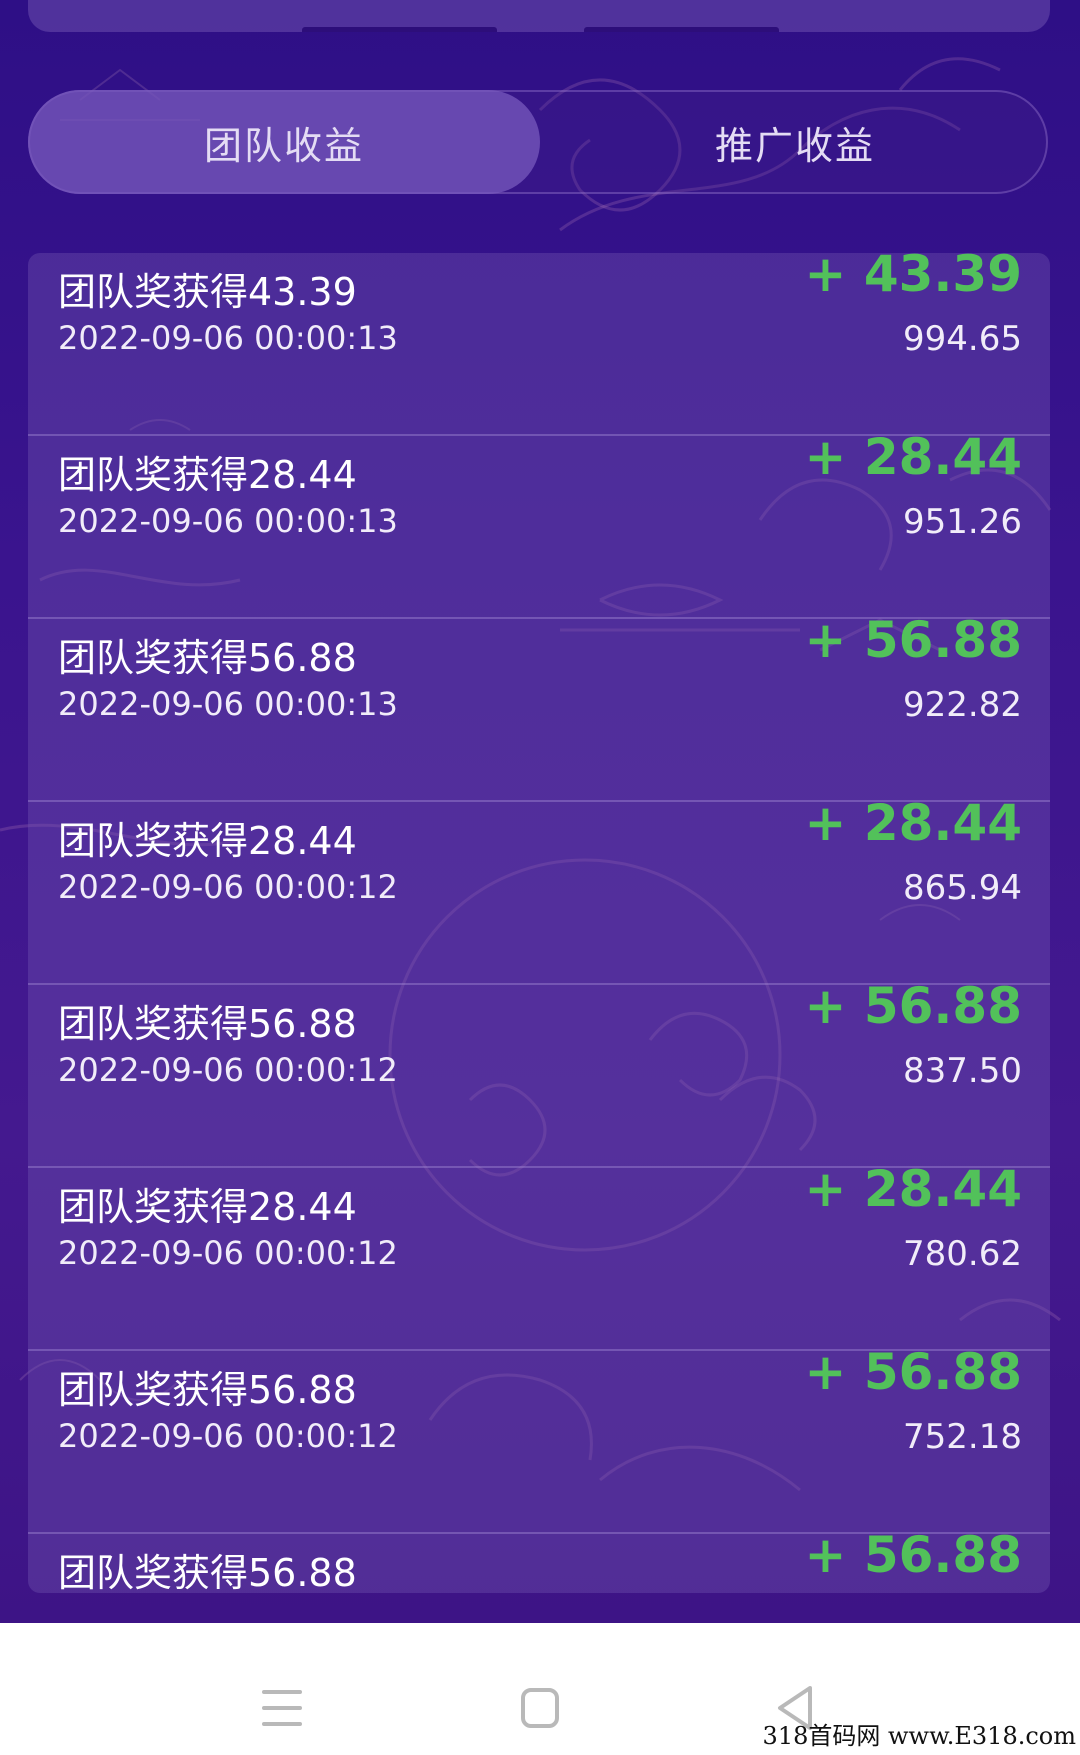 This screenshot has width=1080, height=1755. Describe the element at coordinates (962, 705) in the screenshot. I see `record-balance: 922.82` at that location.